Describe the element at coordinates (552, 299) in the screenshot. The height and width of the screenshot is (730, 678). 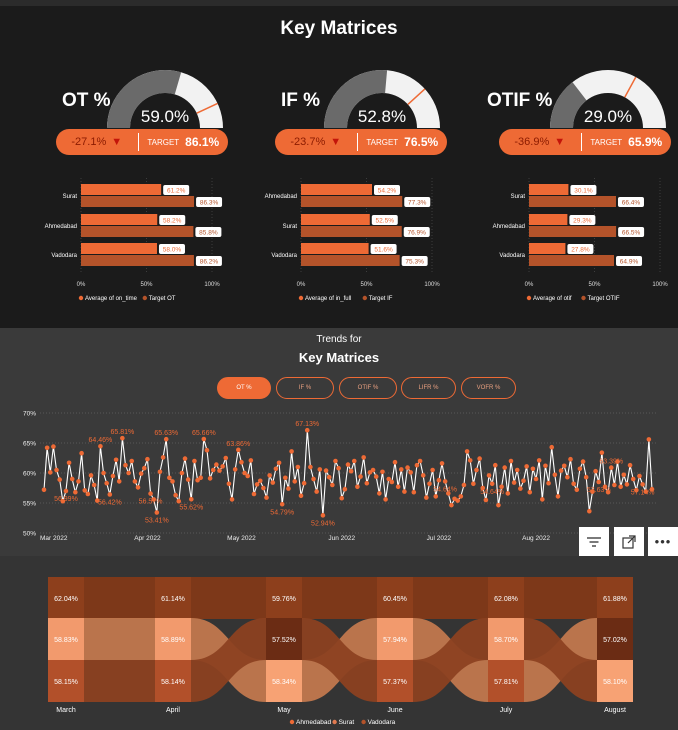
I see `legend-label: Average of otif` at that location.